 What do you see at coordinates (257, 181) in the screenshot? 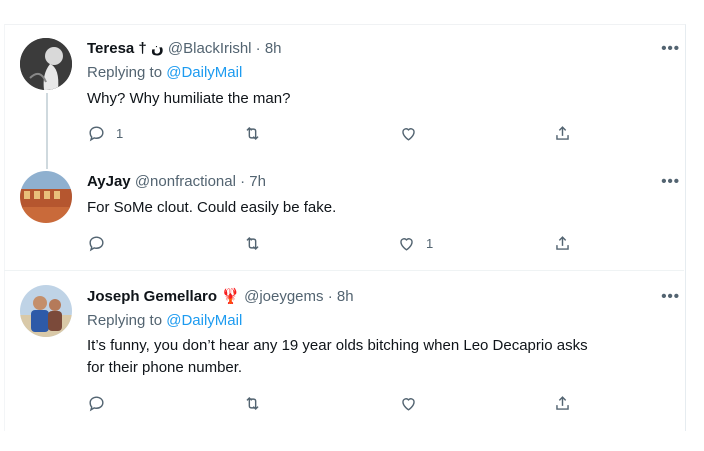
I see `tweet-time: 7h` at bounding box center [257, 181].